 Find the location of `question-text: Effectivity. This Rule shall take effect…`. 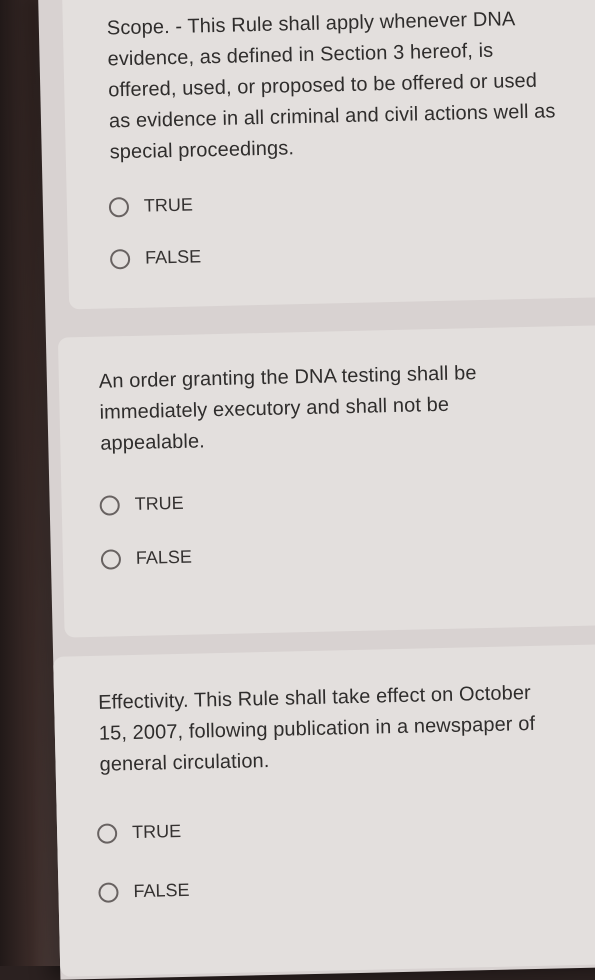

question-text: Effectivity. This Rule shall take effect… is located at coordinates (316, 729).